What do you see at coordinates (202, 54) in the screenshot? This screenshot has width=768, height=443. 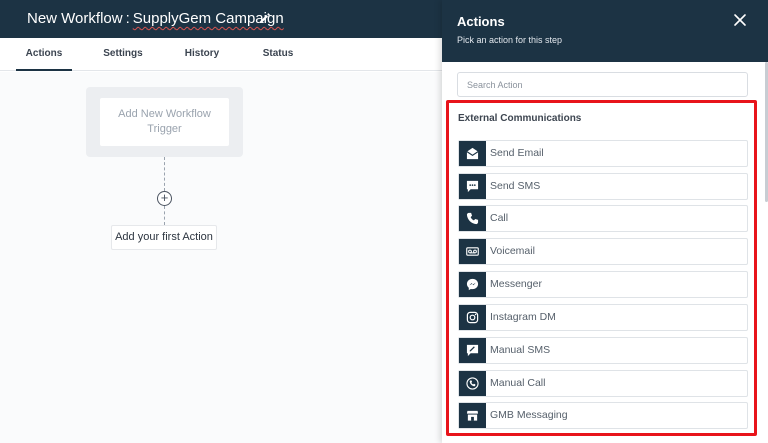 I see `tab-history: History` at bounding box center [202, 54].